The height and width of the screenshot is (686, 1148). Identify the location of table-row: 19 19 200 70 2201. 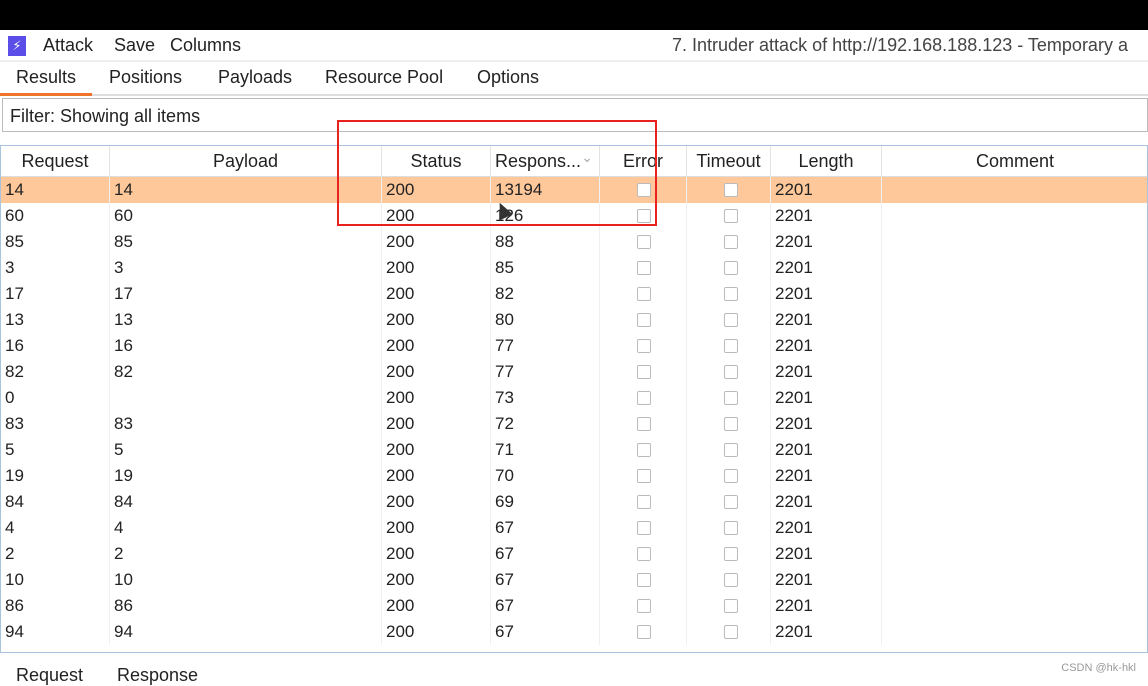
(574, 476).